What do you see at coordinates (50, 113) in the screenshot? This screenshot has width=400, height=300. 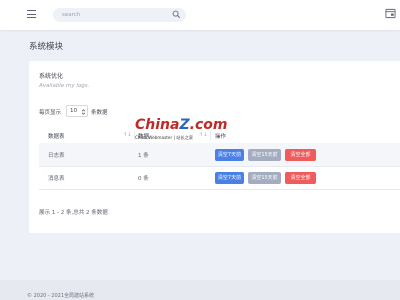 I see `page-length-label: 每页显示` at bounding box center [50, 113].